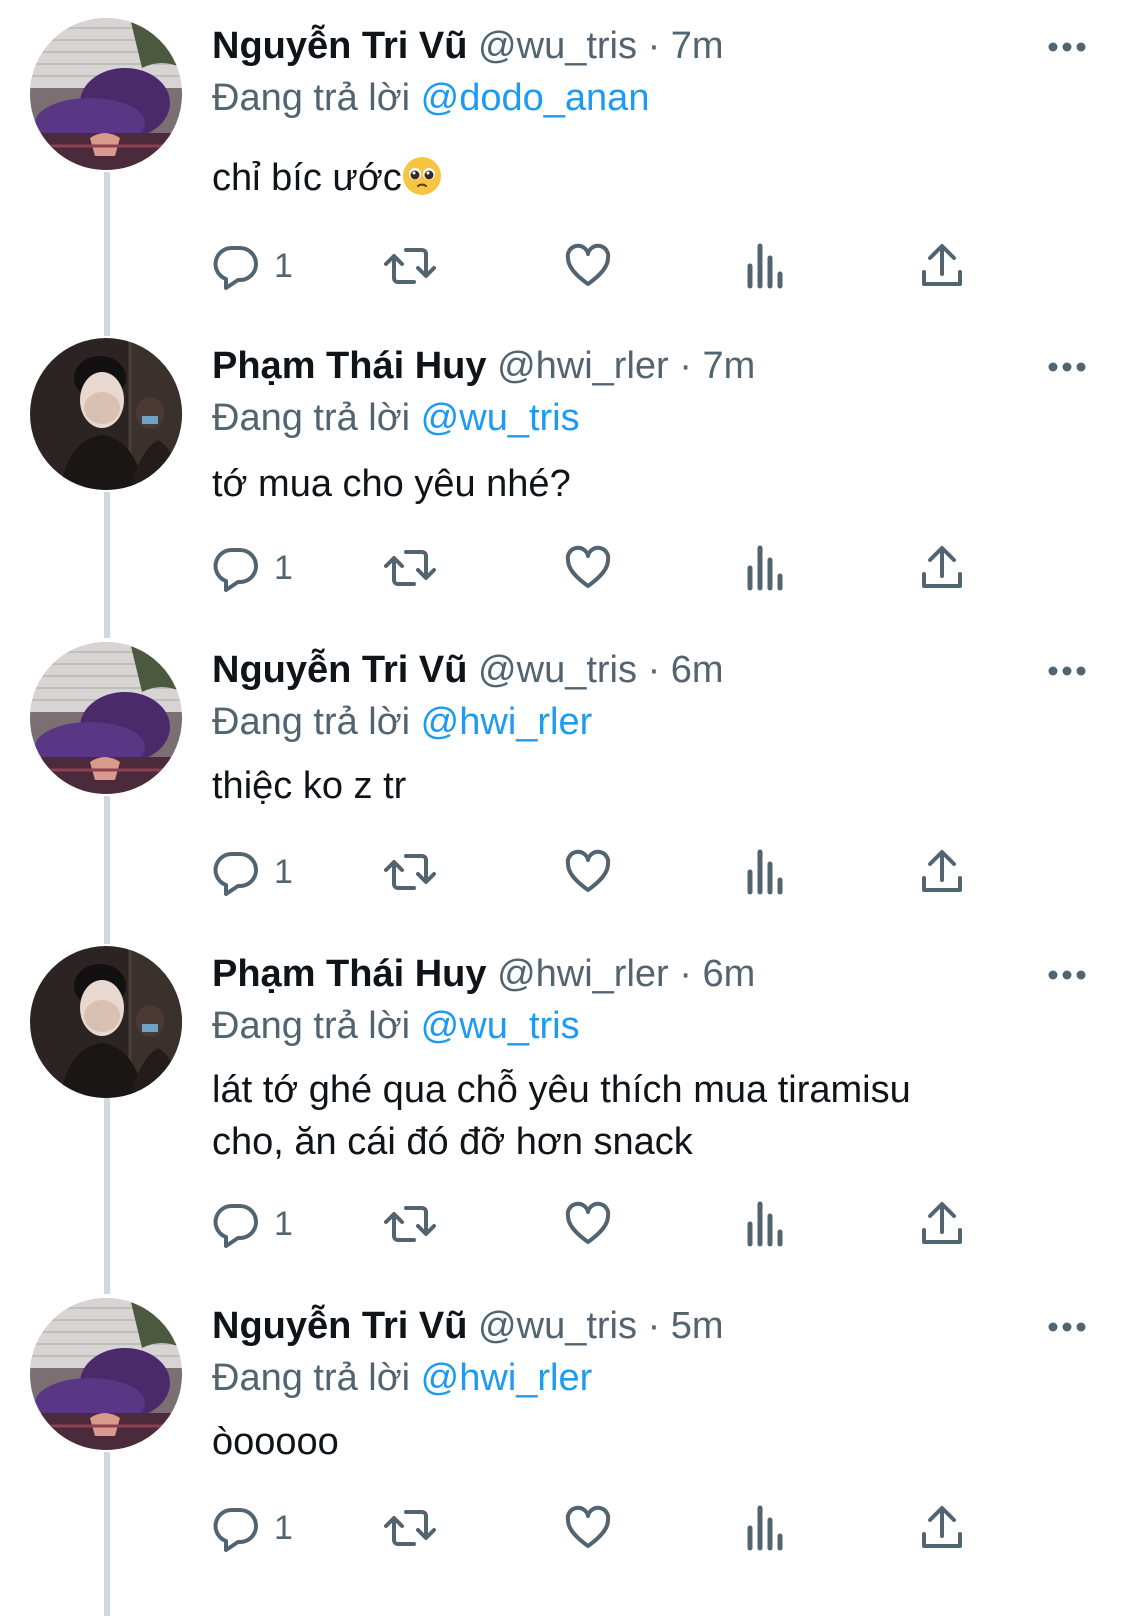 The height and width of the screenshot is (1616, 1125). I want to click on mention-link: @dodo_anan, so click(535, 98).